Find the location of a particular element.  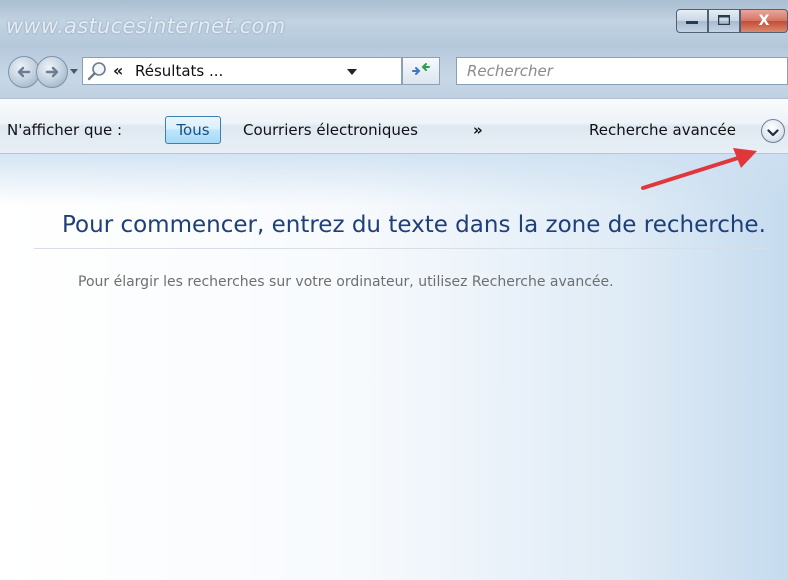

red-arrow-icon is located at coordinates (699, 169).